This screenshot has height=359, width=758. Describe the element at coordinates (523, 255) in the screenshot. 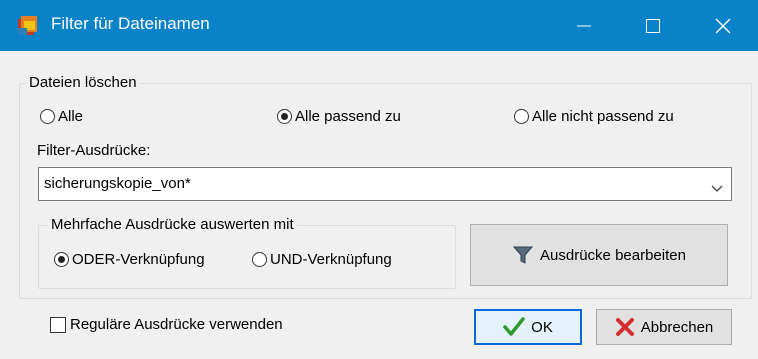

I see `funnel-icon` at that location.